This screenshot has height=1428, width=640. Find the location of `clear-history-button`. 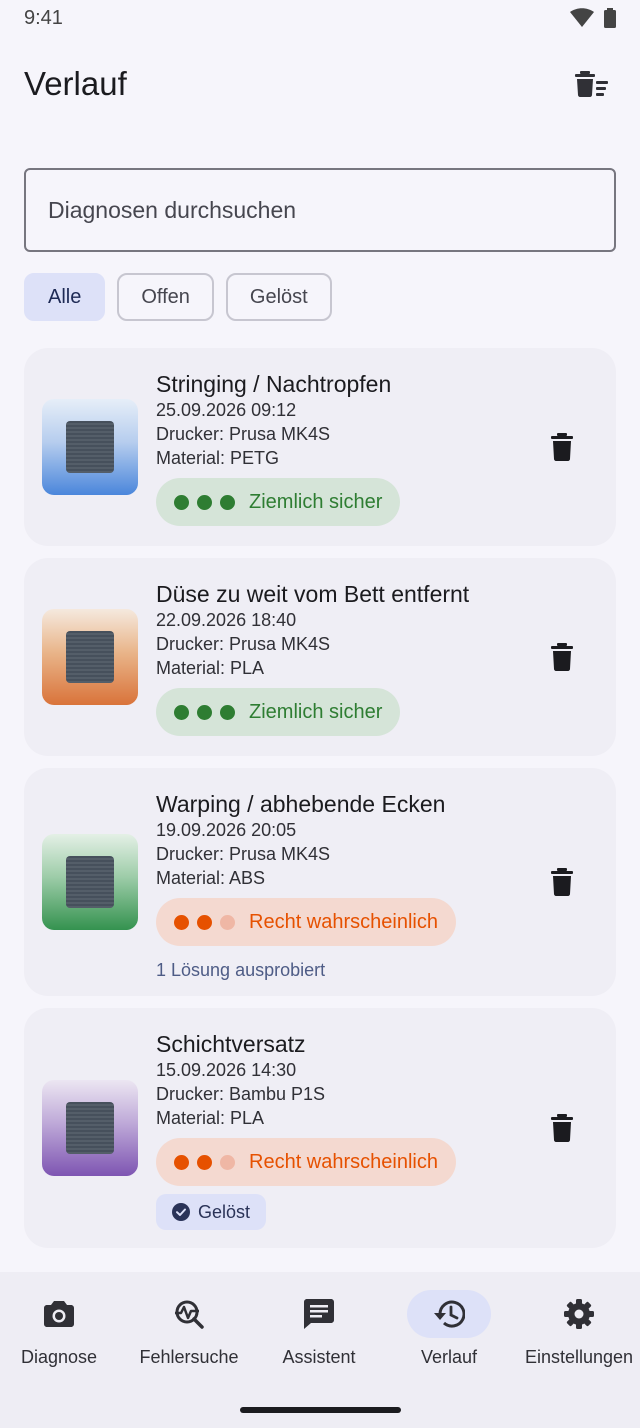

clear-history-button is located at coordinates (592, 84).